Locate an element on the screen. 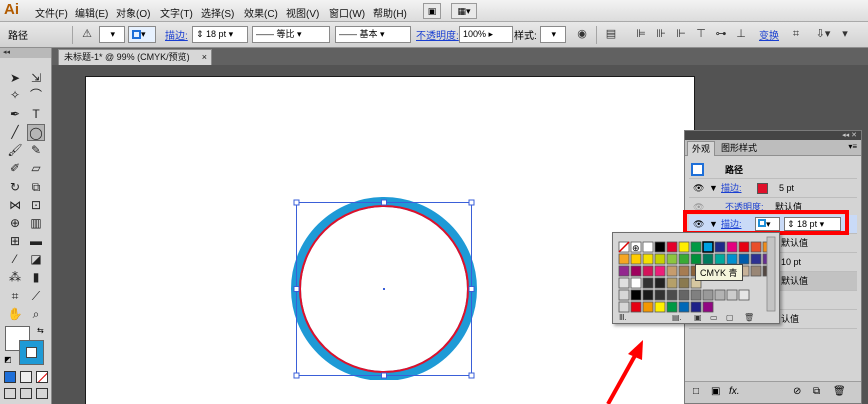  stroke-swatch-red is located at coordinates (762, 188).